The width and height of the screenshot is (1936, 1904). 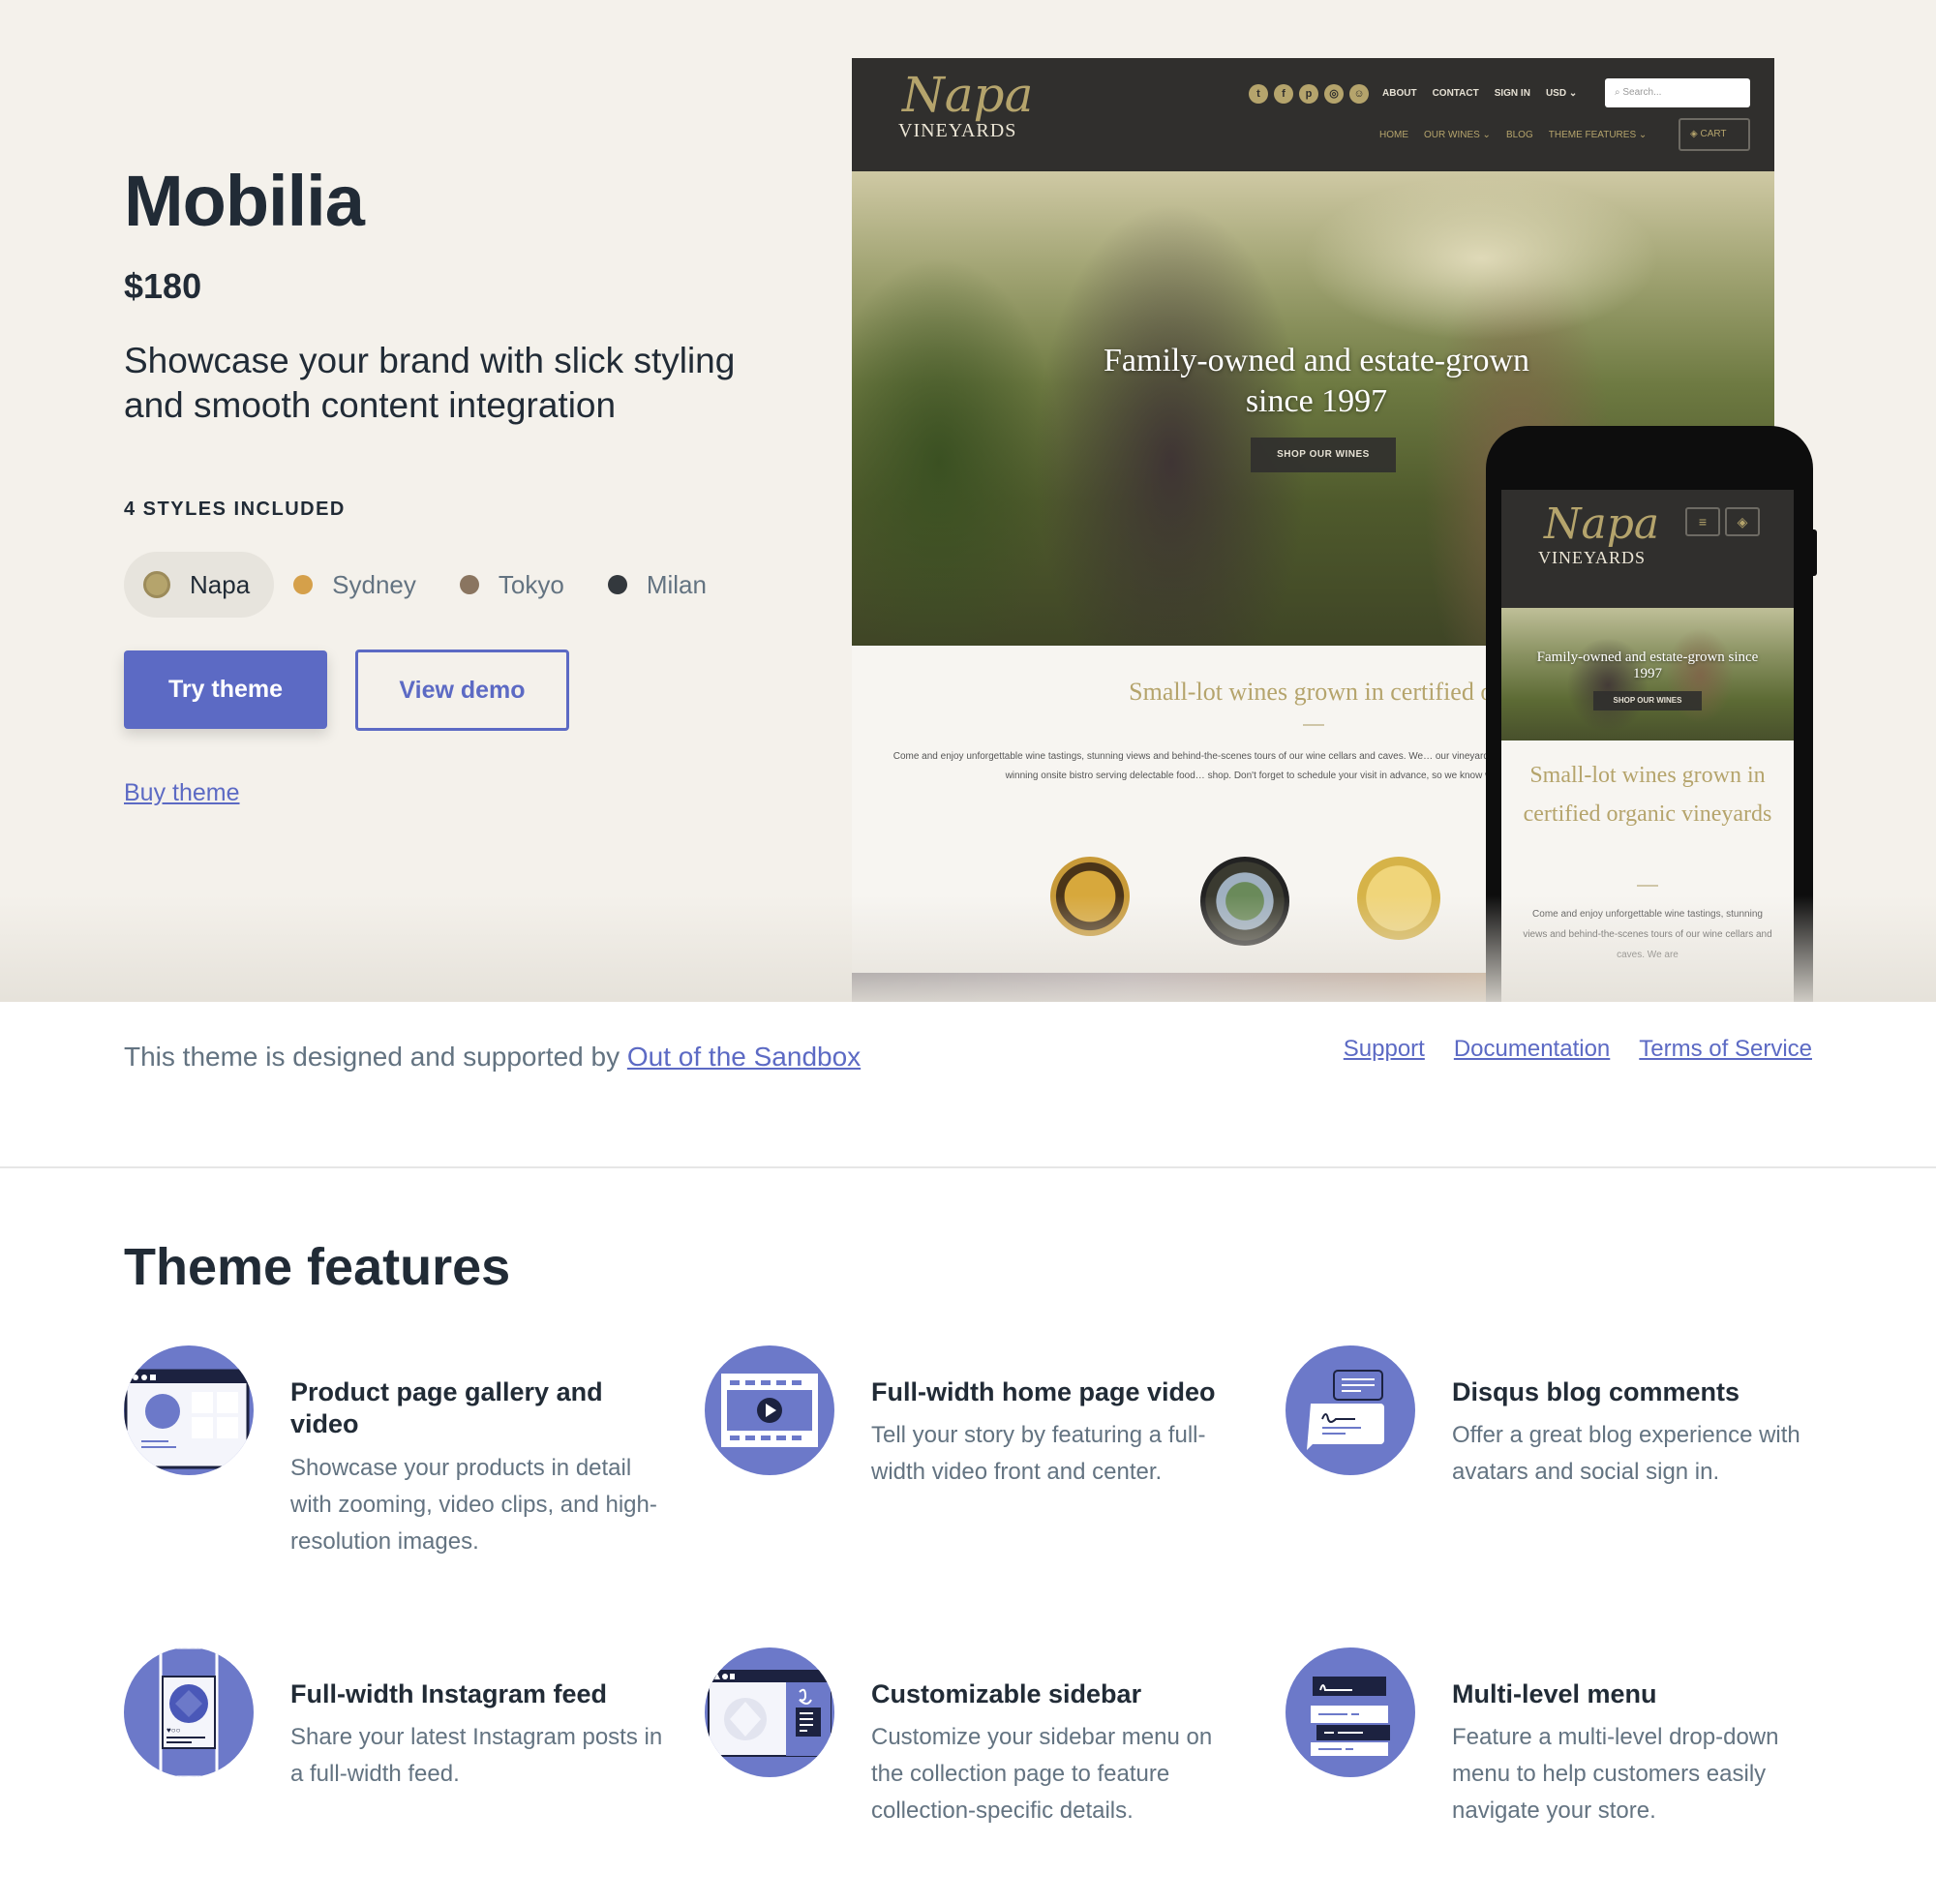 I want to click on multi-level-menu-icon, so click(x=1350, y=1712).